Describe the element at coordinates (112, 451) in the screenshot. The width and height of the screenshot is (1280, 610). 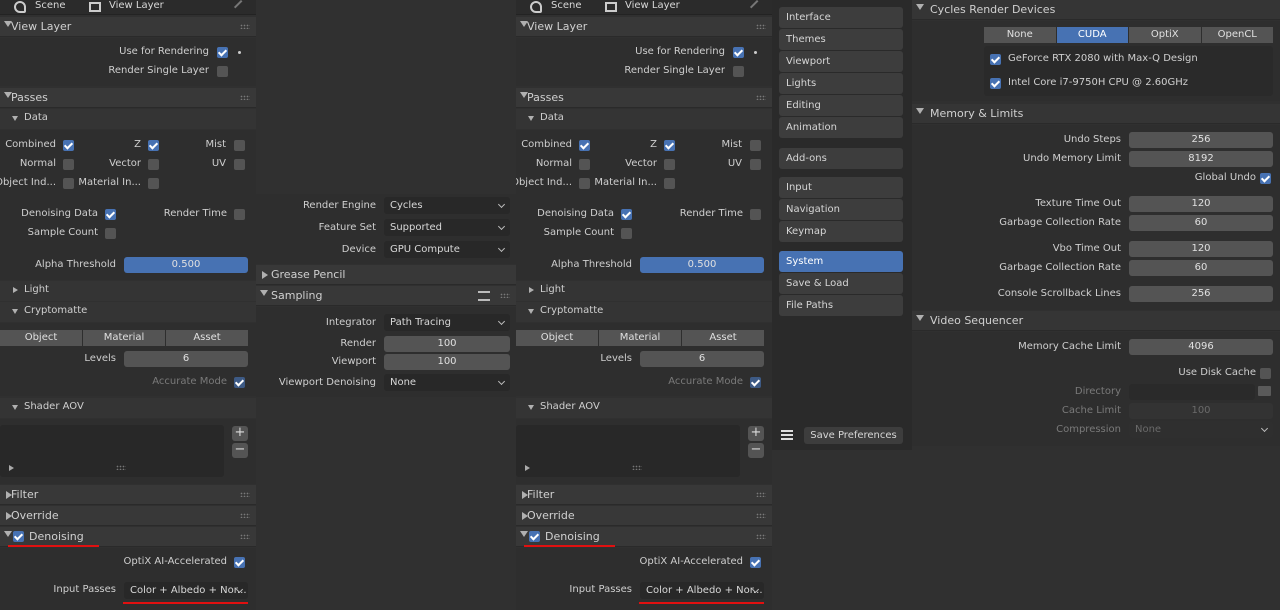
I see `aov-list` at that location.